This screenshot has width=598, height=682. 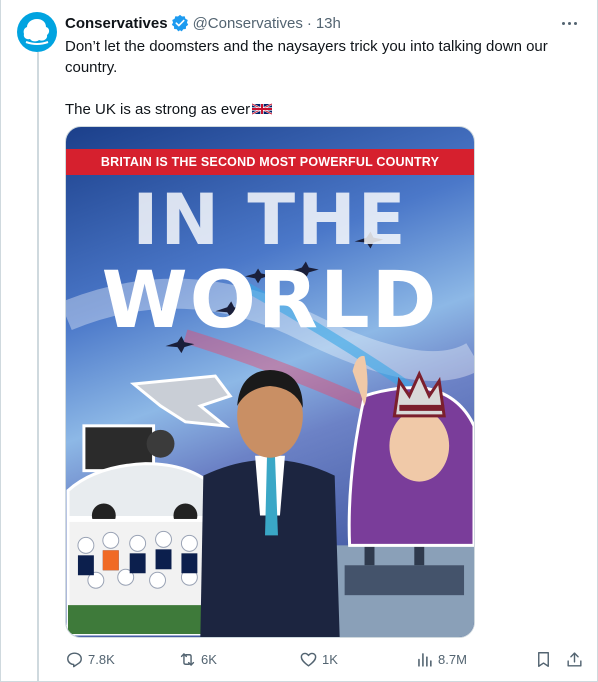 I want to click on repost-count: 6K, so click(x=209, y=659).